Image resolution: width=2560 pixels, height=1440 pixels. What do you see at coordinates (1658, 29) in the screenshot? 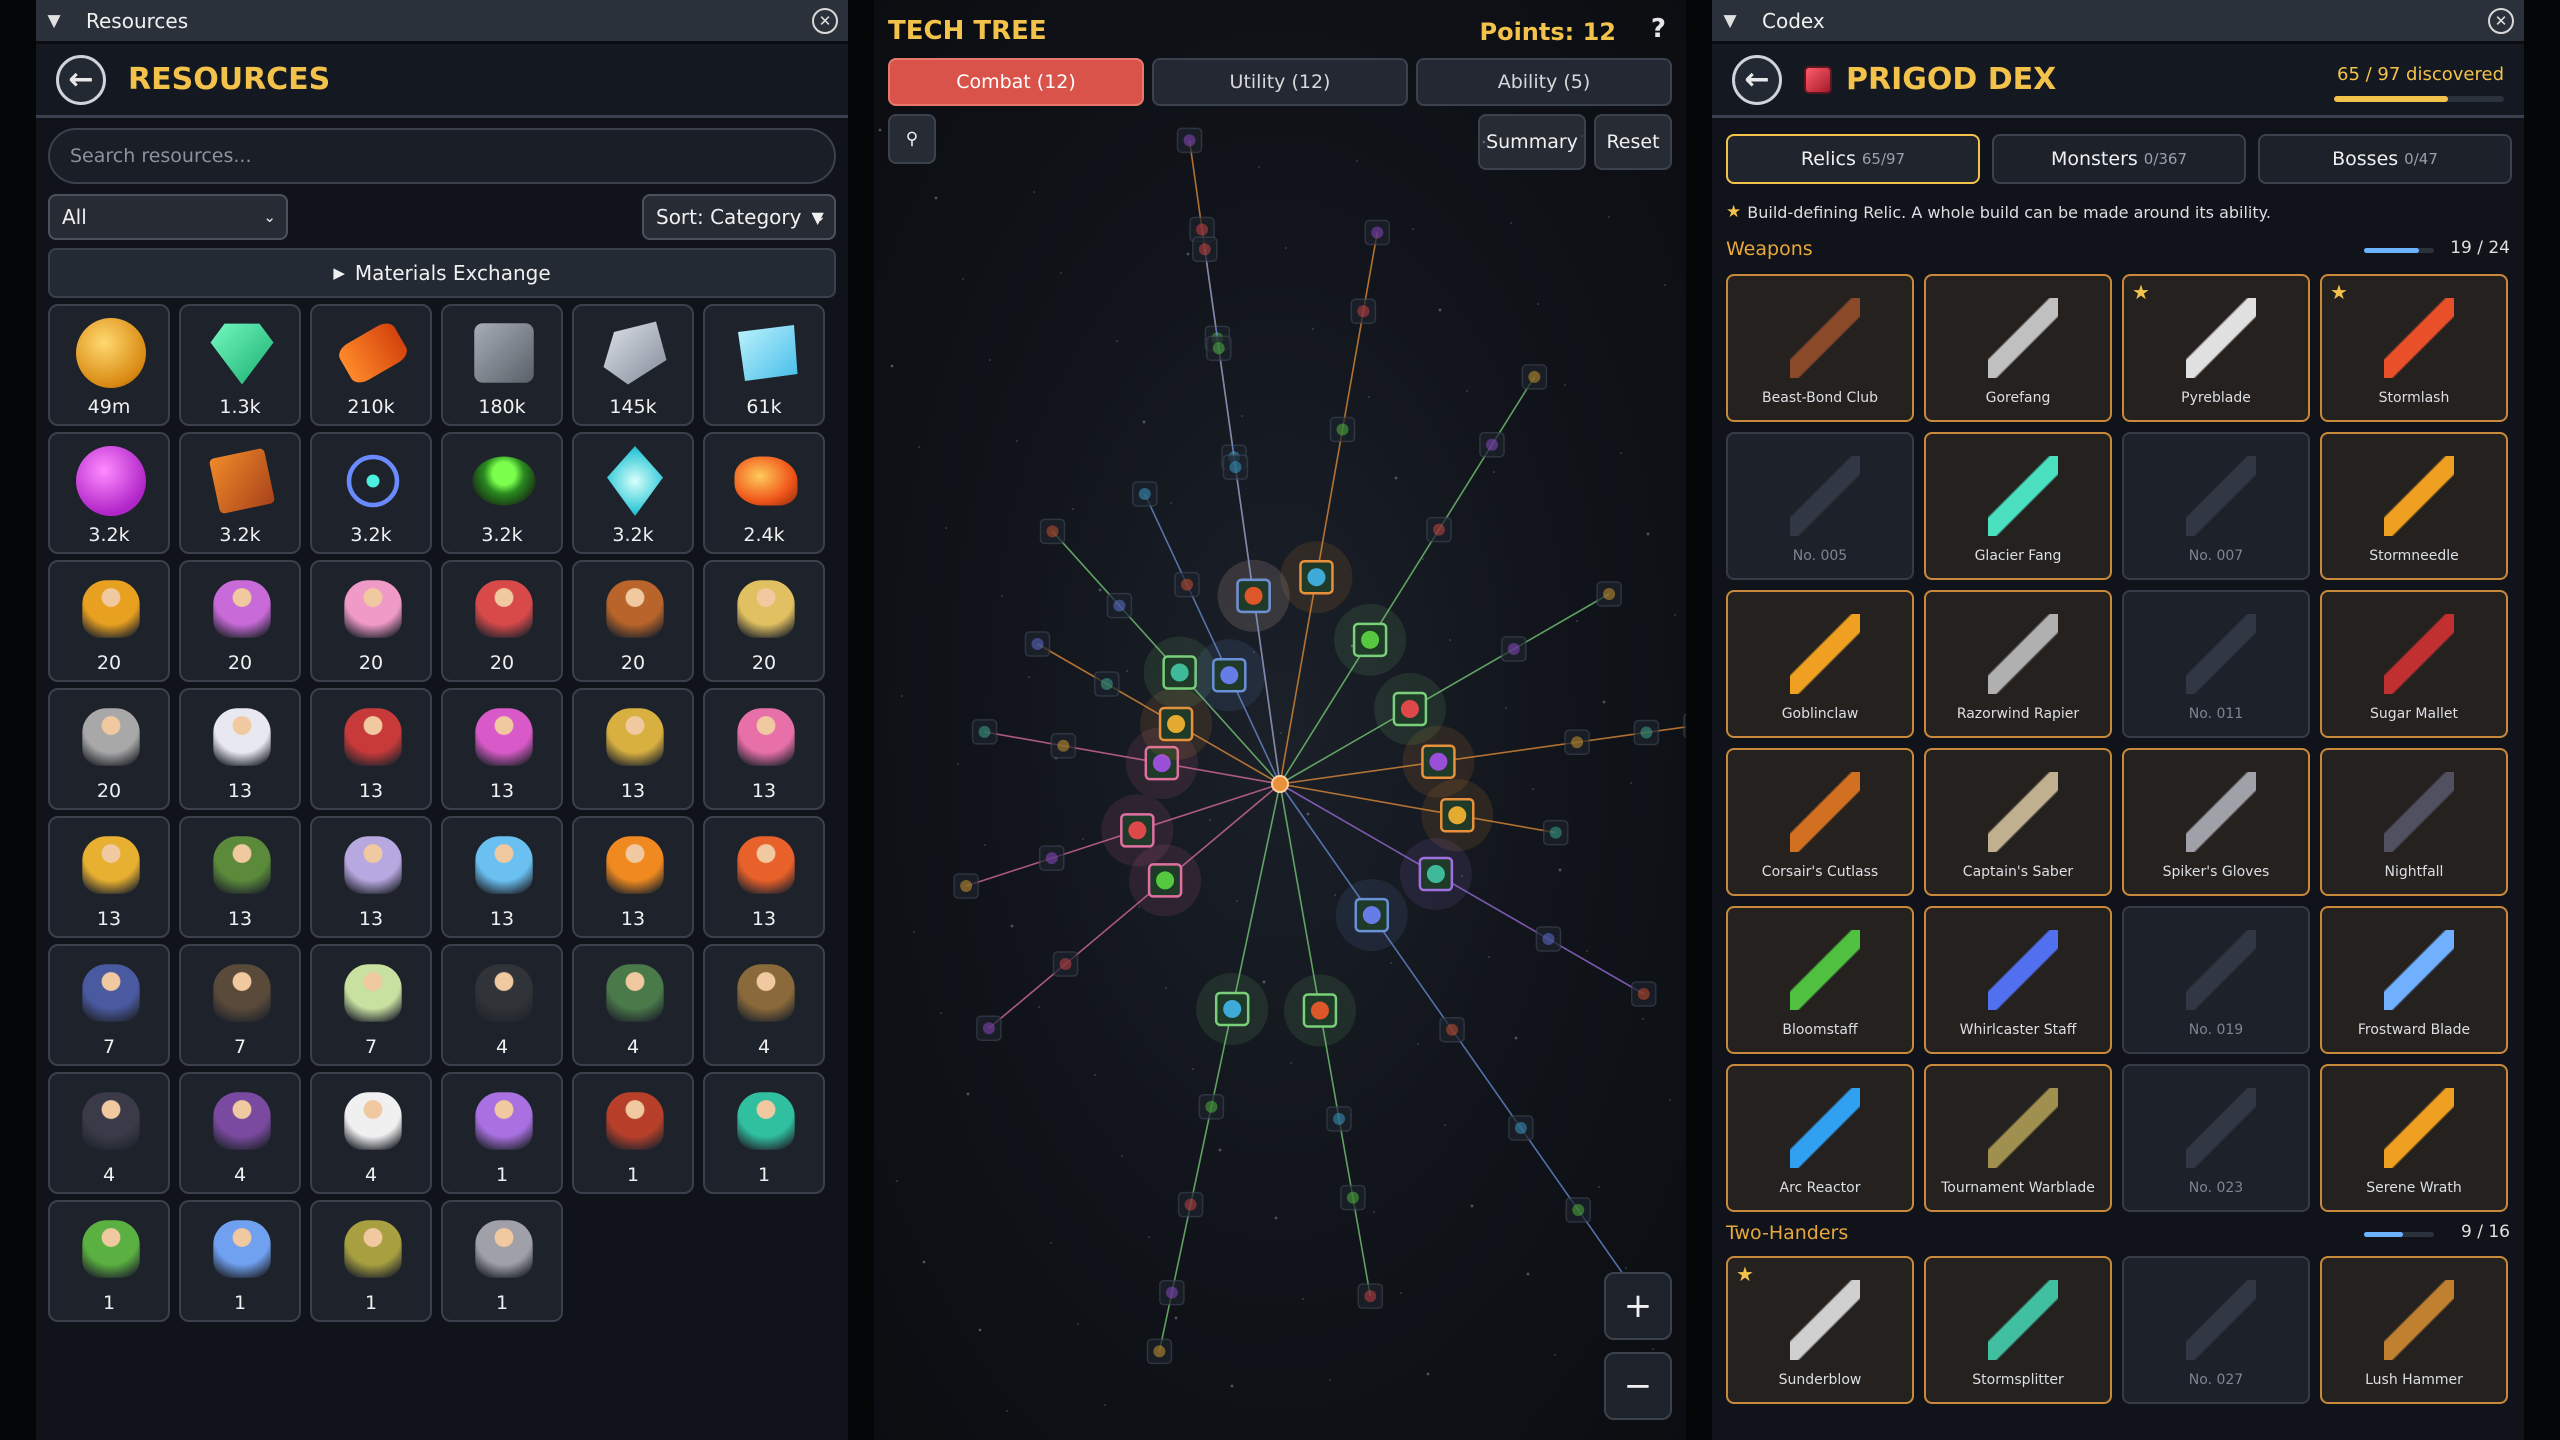
I see `help-icon: ?` at bounding box center [1658, 29].